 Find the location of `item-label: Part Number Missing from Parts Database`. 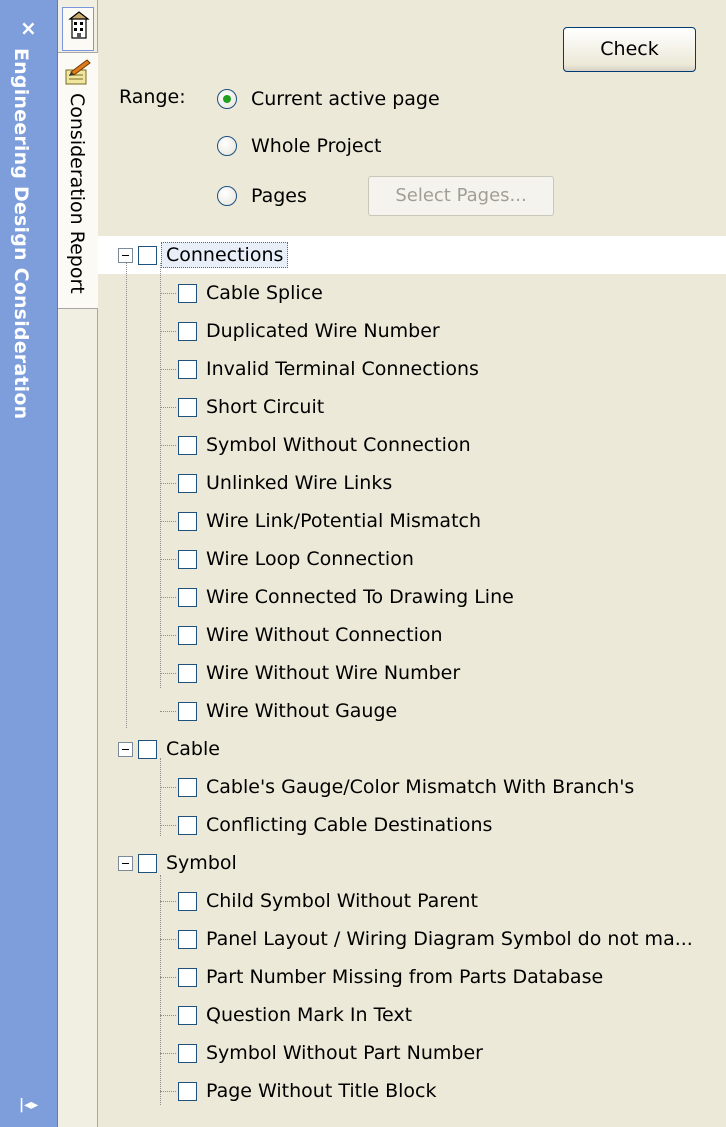

item-label: Part Number Missing from Parts Database is located at coordinates (405, 977).